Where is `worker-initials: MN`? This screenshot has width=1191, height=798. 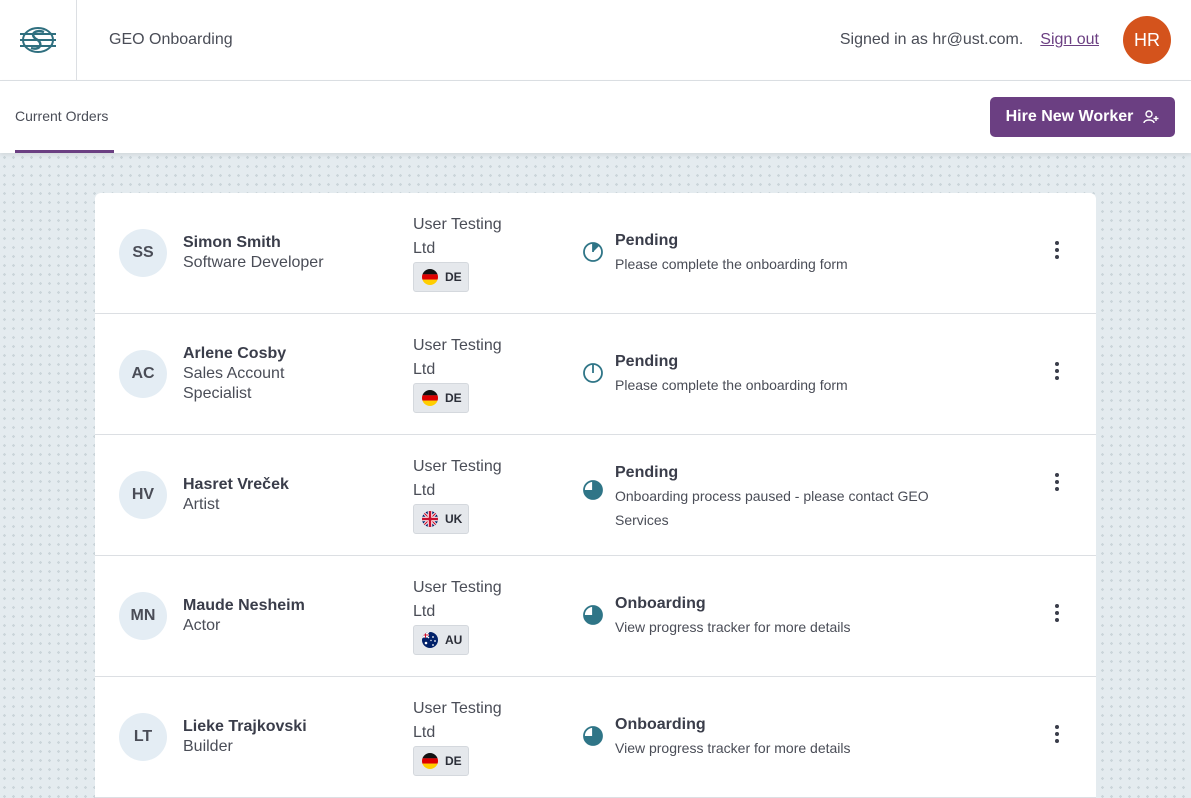
worker-initials: MN is located at coordinates (143, 615).